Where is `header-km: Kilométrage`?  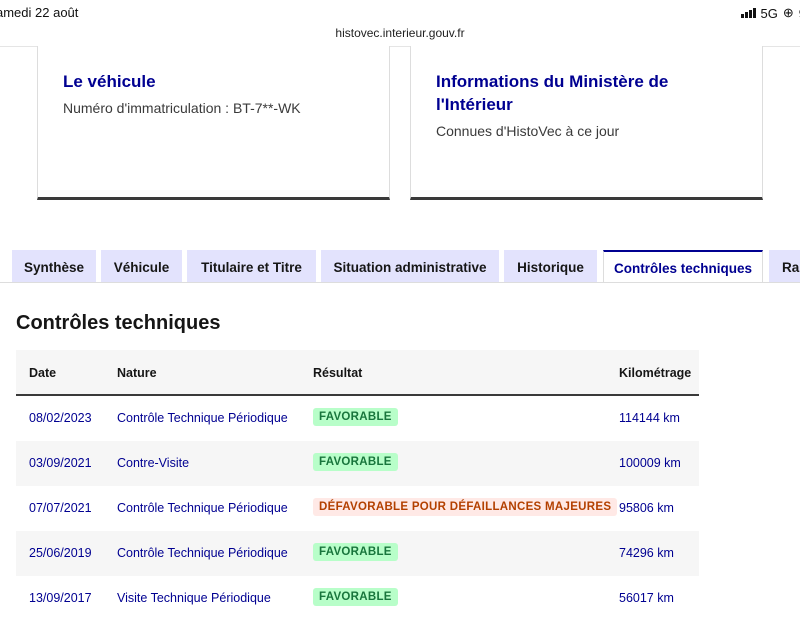
header-km: Kilométrage is located at coordinates (655, 373).